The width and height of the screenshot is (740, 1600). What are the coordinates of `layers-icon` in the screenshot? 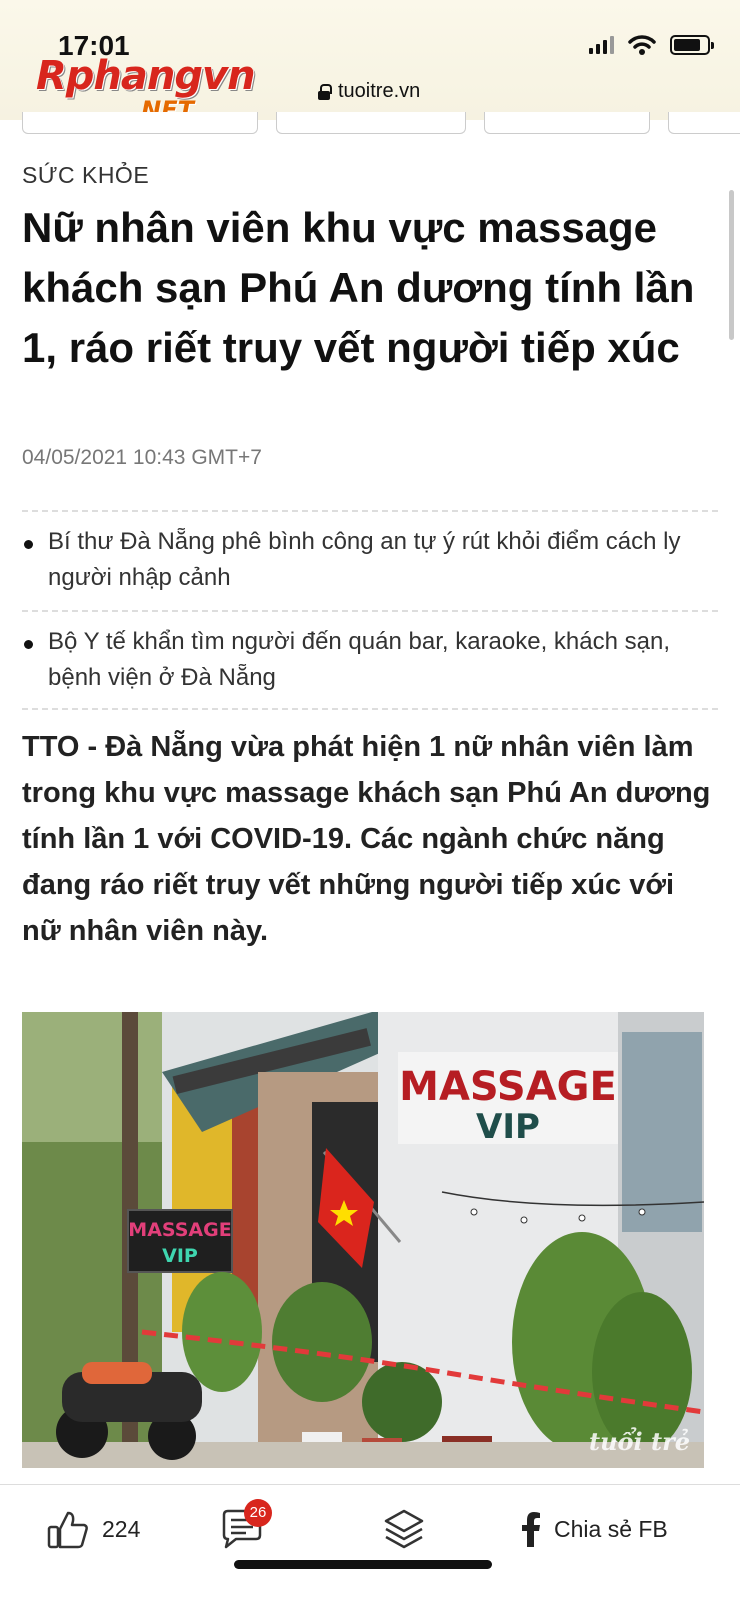 It's located at (404, 1529).